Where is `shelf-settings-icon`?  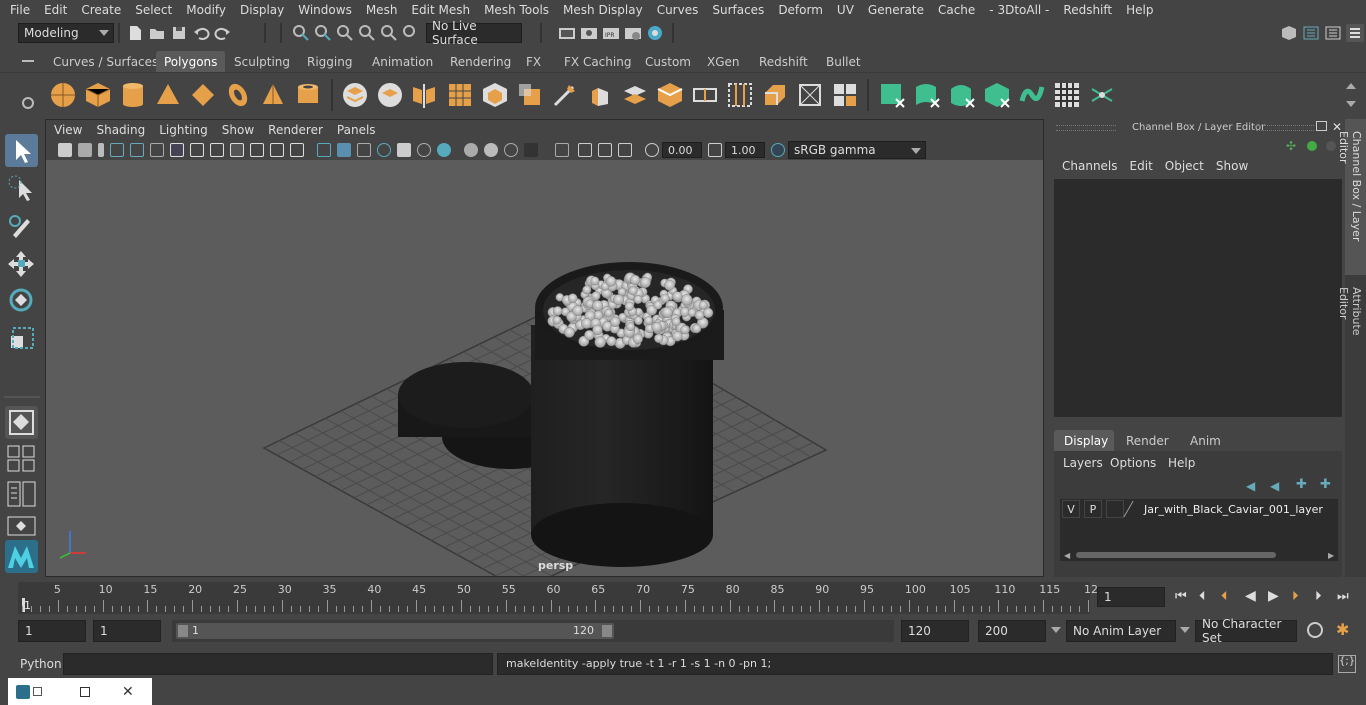 shelf-settings-icon is located at coordinates (28, 103).